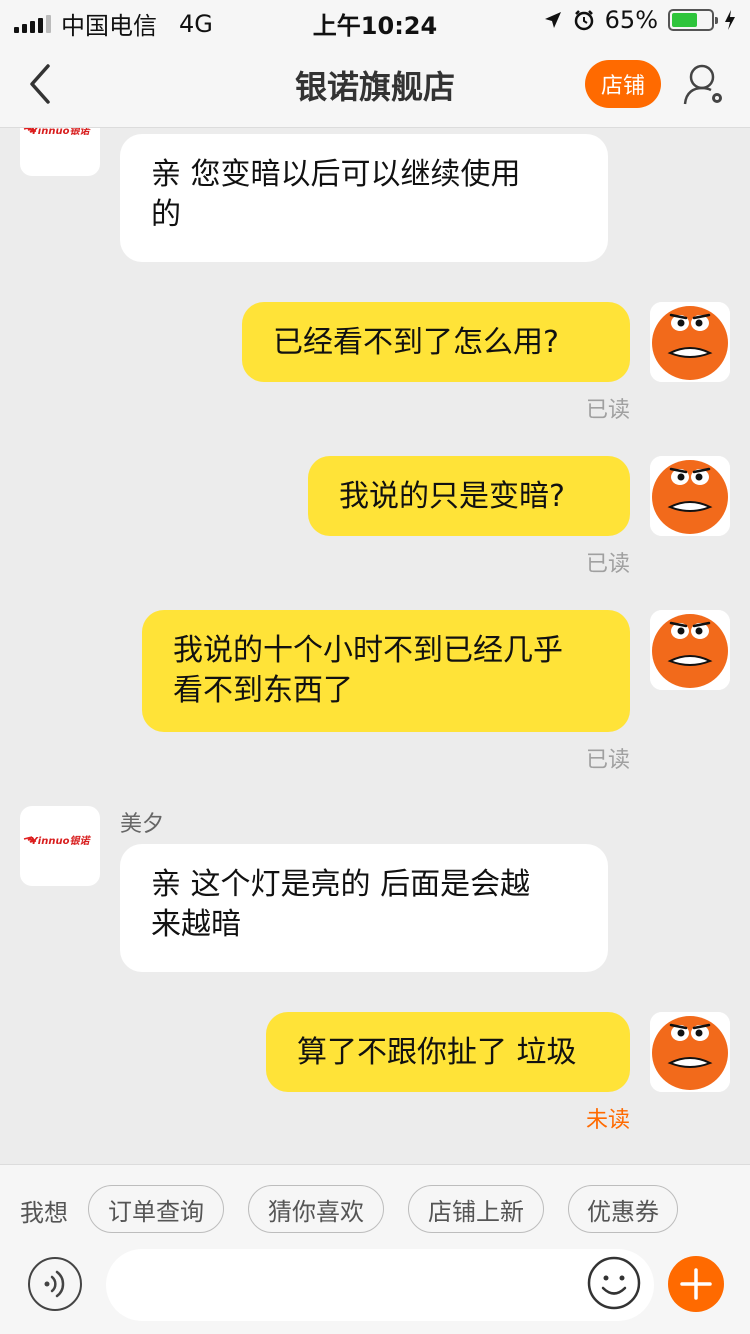 The height and width of the screenshot is (1334, 750). I want to click on shop-button: 店铺, so click(623, 84).